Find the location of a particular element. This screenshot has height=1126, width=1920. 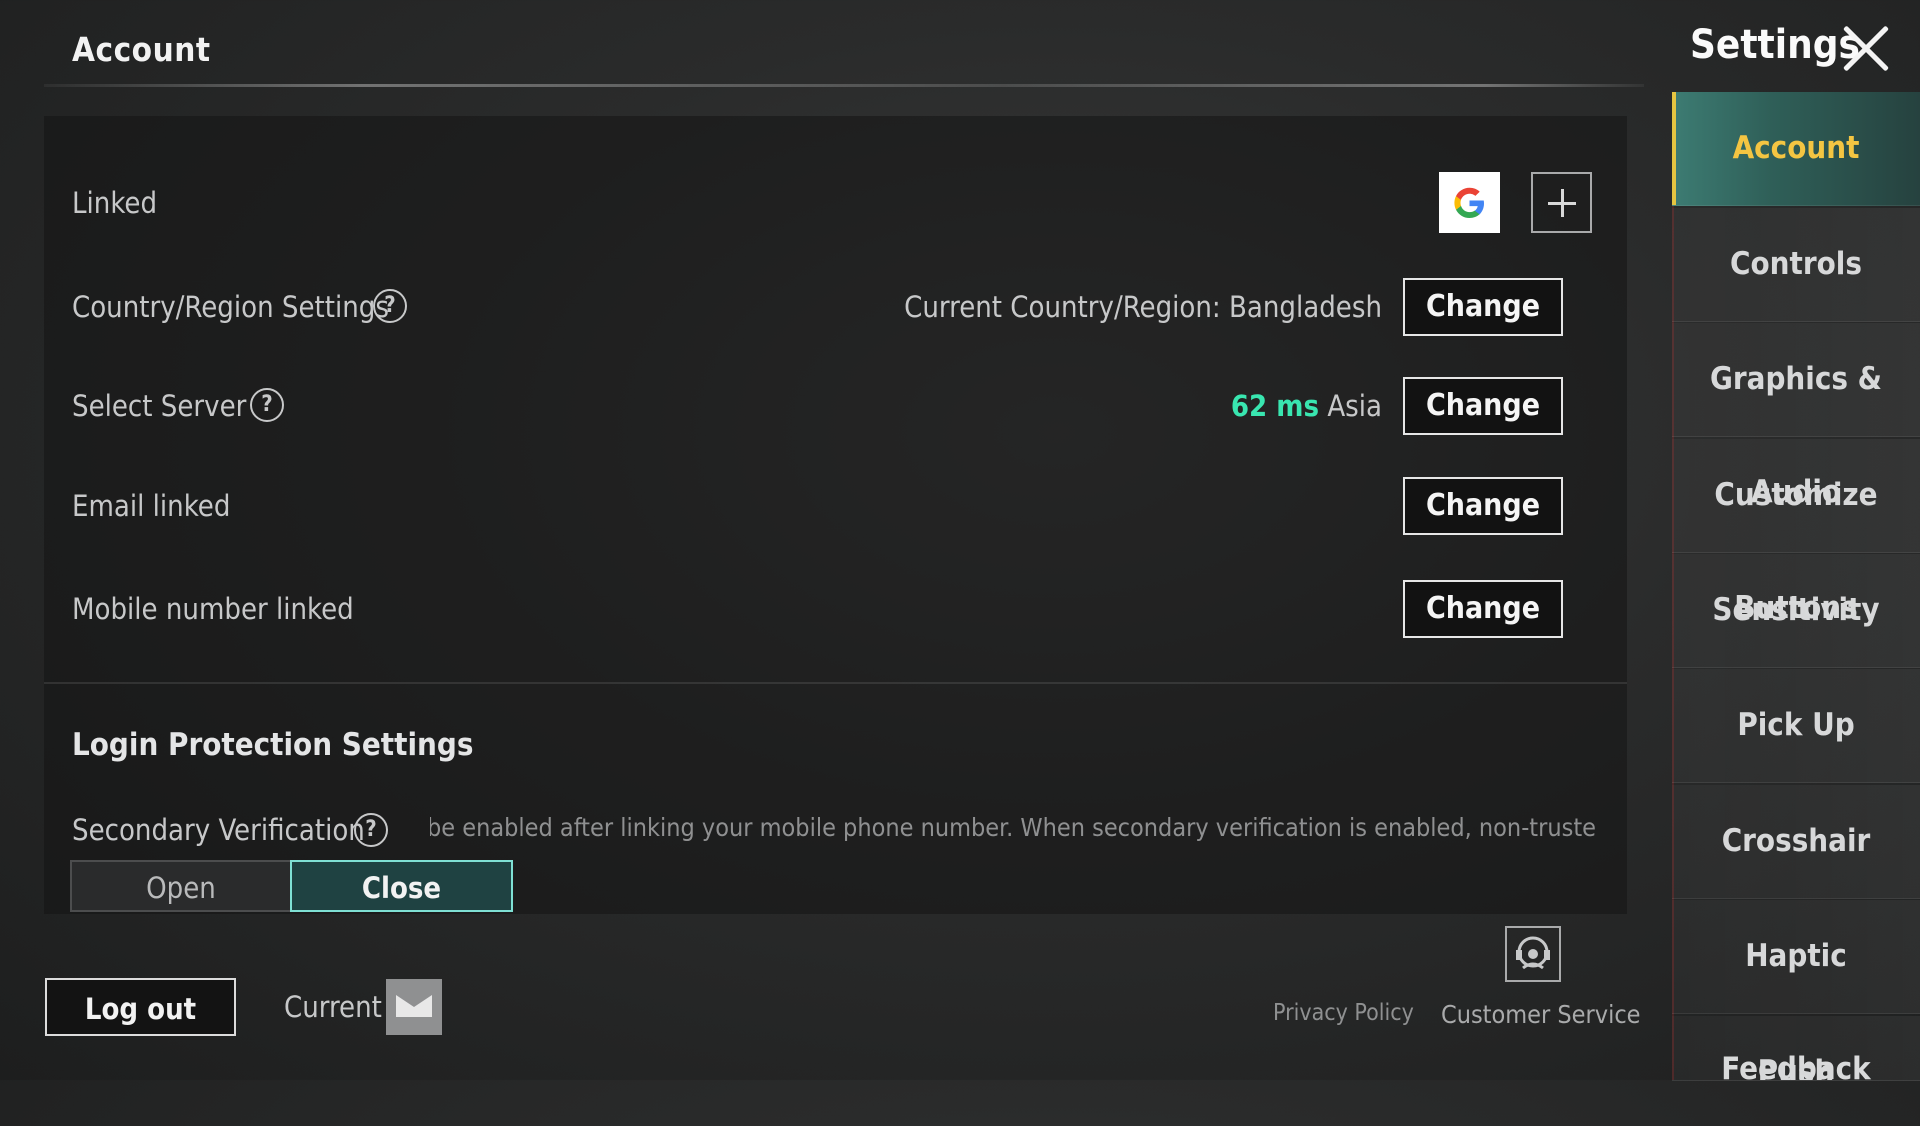

select-server-label: Select Server is located at coordinates (159, 406).